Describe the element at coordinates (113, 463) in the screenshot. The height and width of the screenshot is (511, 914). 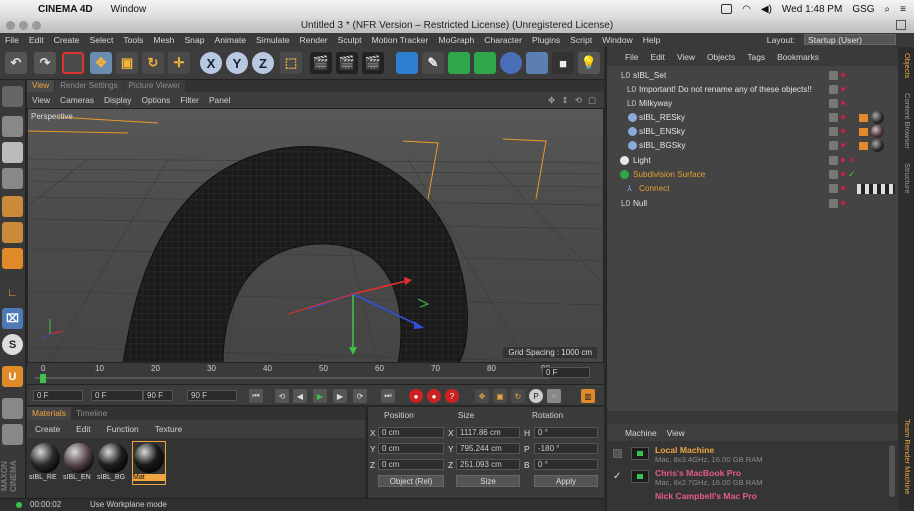
I see `material-swatch: sIBL_BG` at that location.